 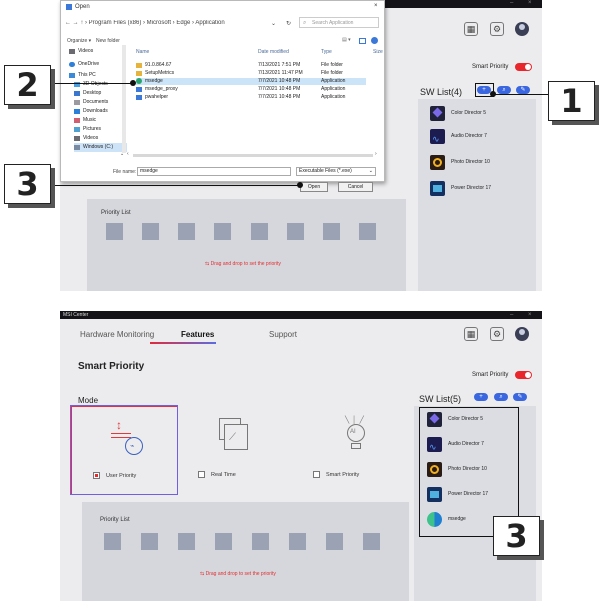 I want to click on open-button: Open, so click(x=314, y=187).